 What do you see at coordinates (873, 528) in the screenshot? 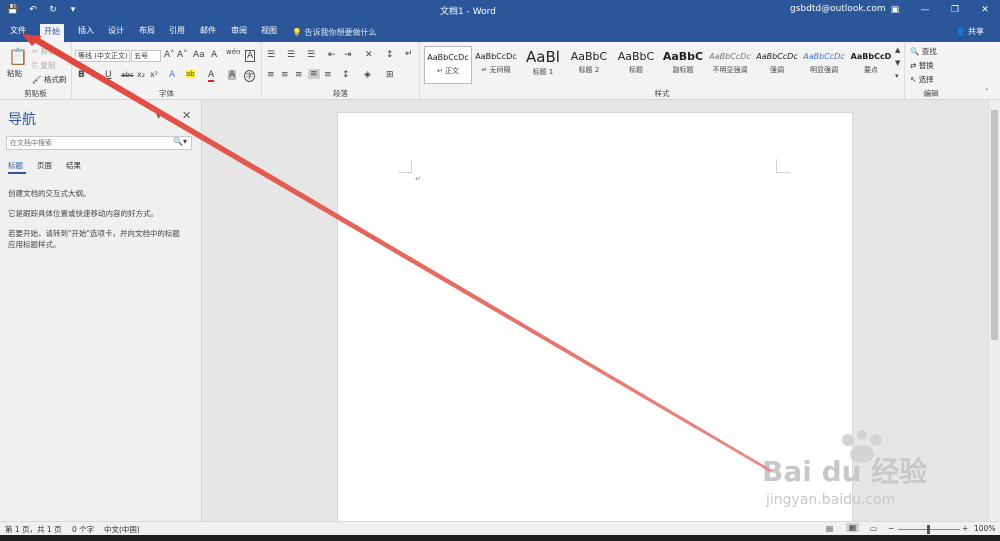
I see `web-layout-icon: ▭` at bounding box center [873, 528].